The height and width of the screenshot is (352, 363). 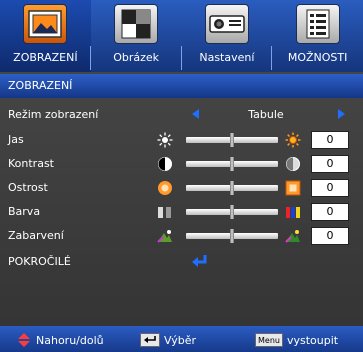 I want to click on arrow-right-icon, so click(x=341, y=114).